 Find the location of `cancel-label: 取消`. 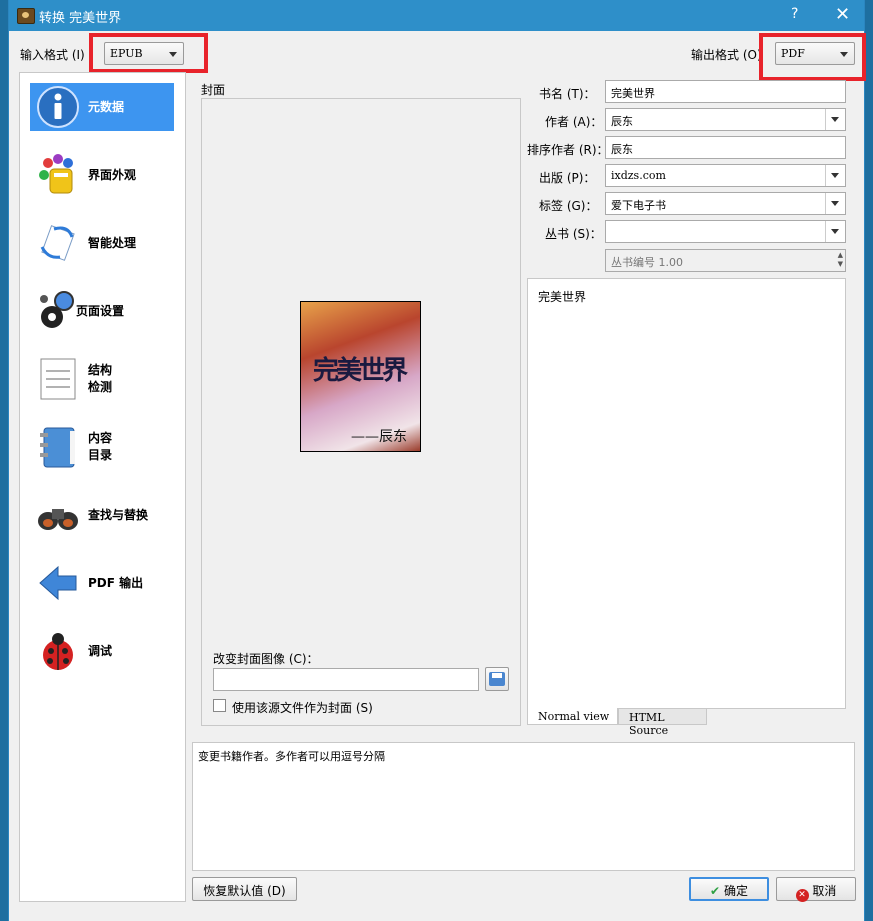

cancel-label: 取消 is located at coordinates (824, 891).